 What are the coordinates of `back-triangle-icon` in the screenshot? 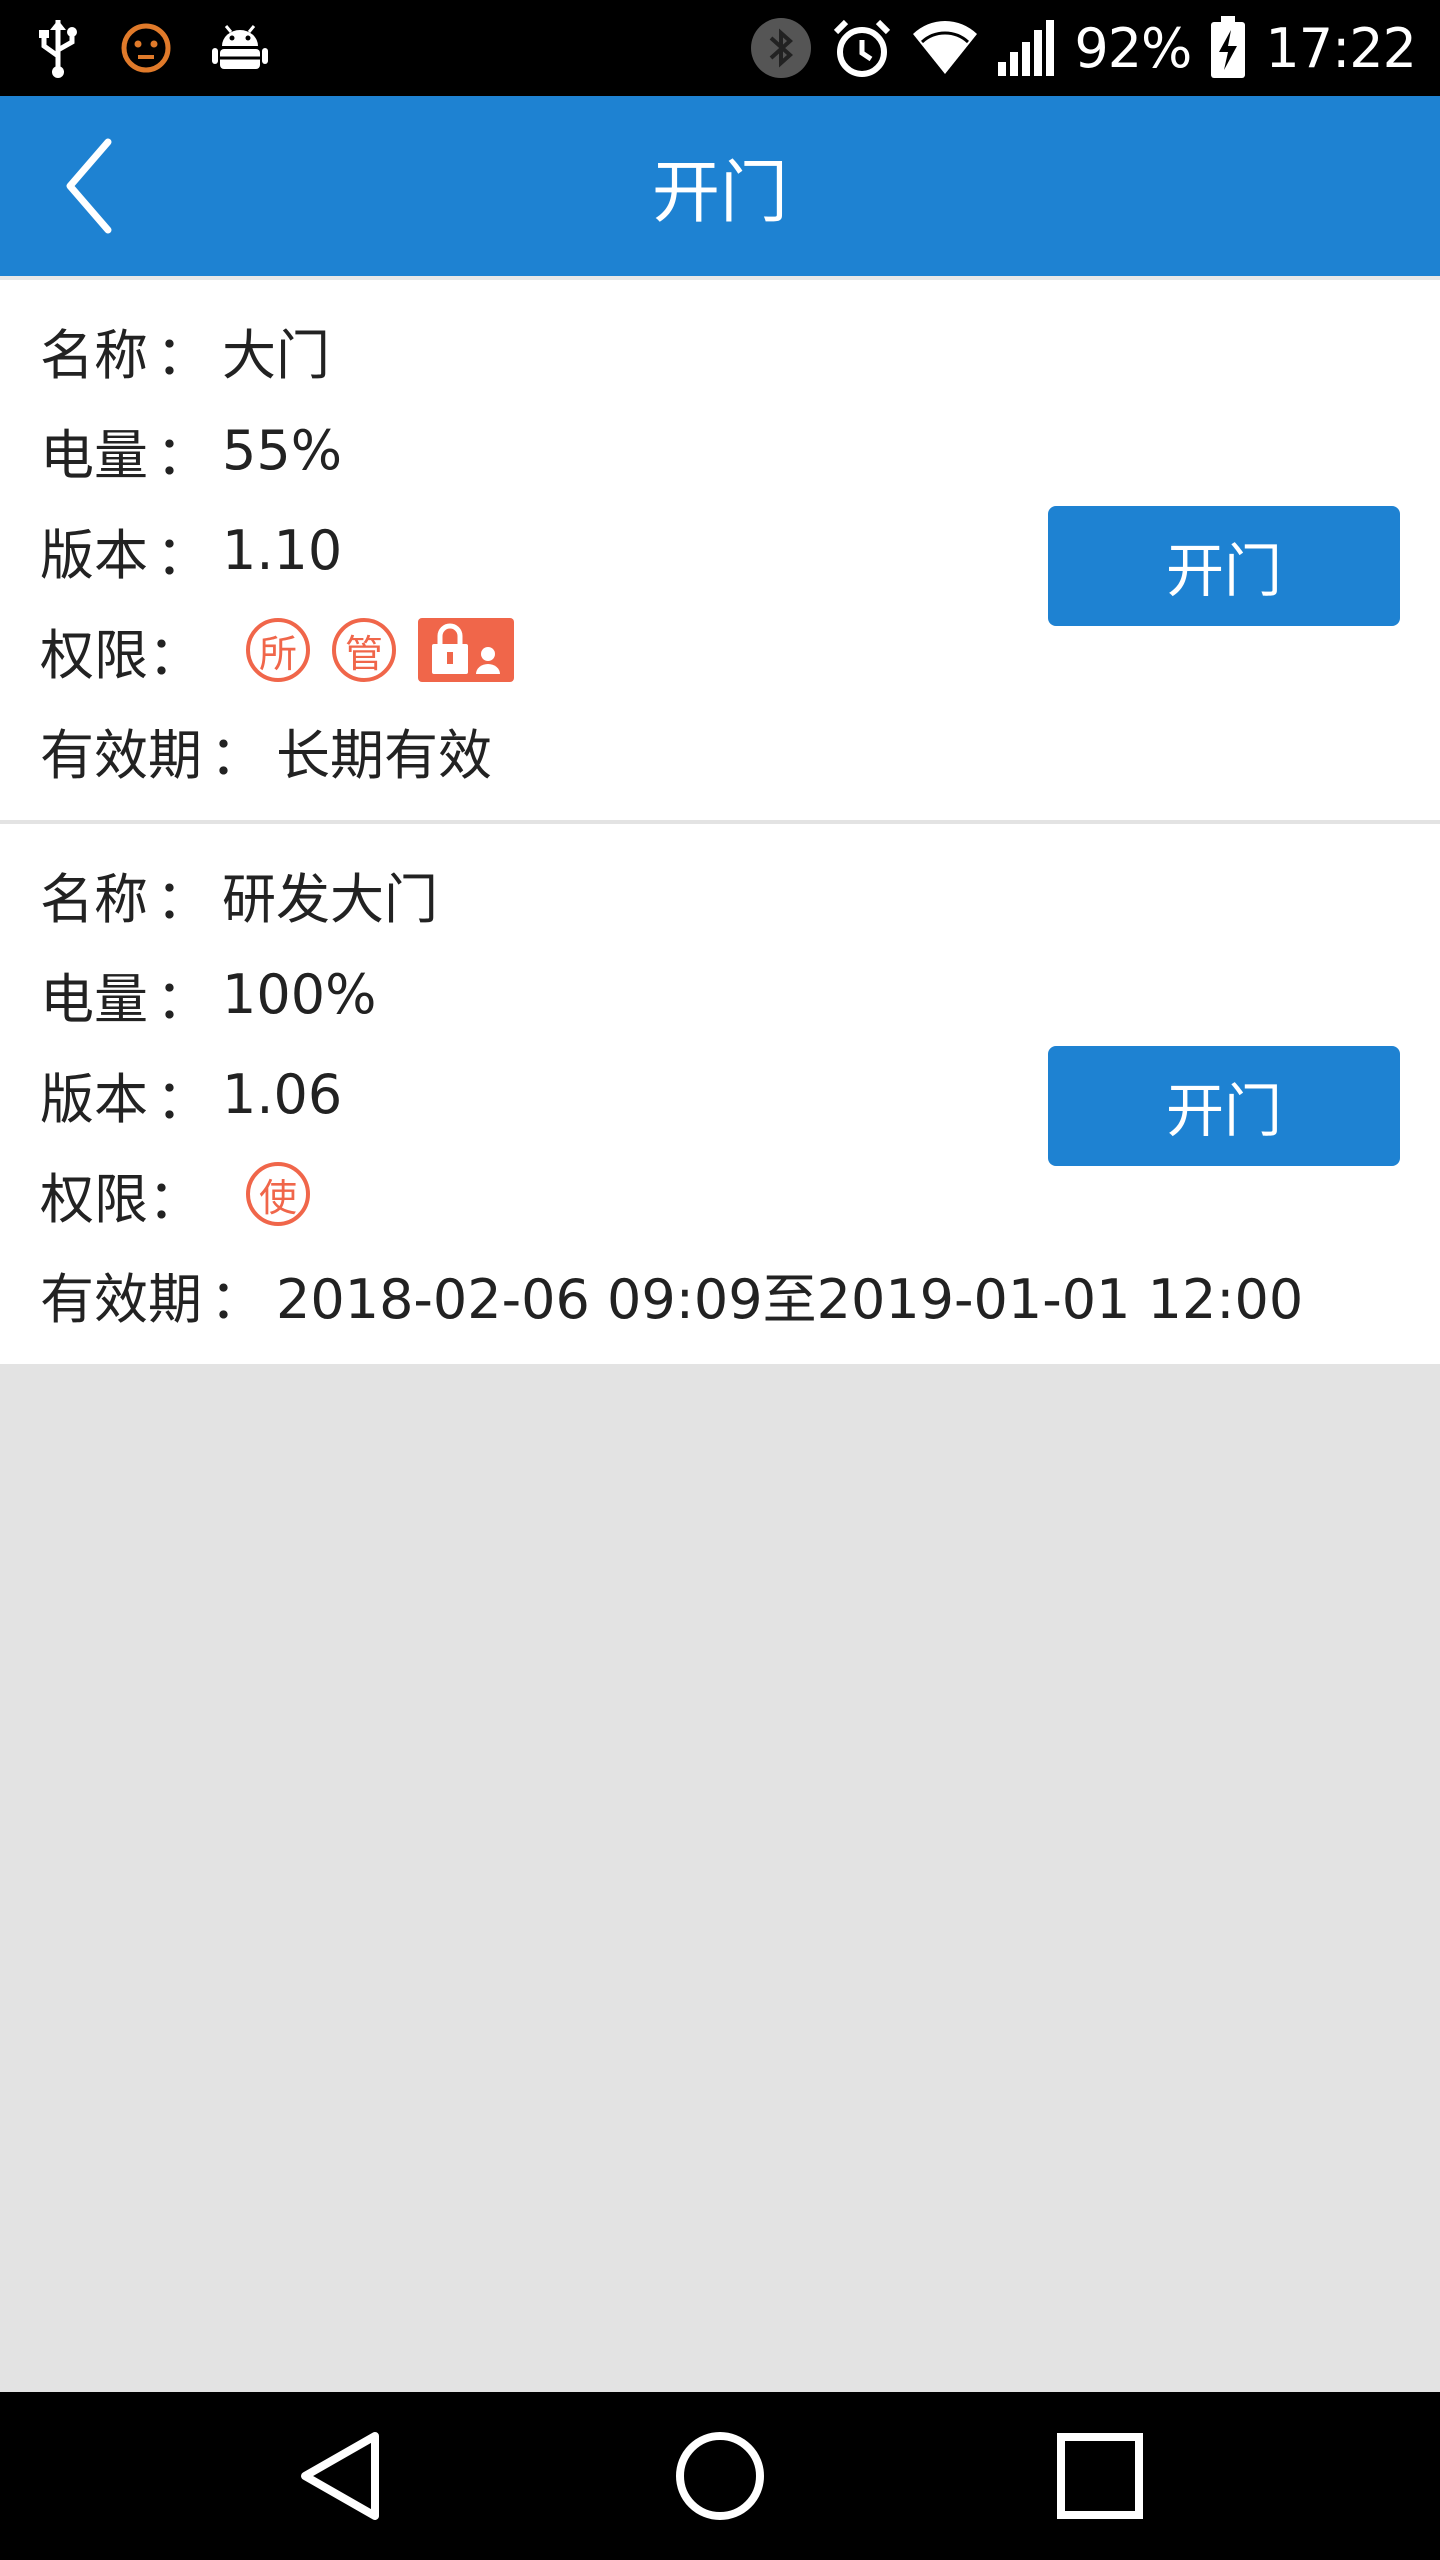 It's located at (340, 2476).